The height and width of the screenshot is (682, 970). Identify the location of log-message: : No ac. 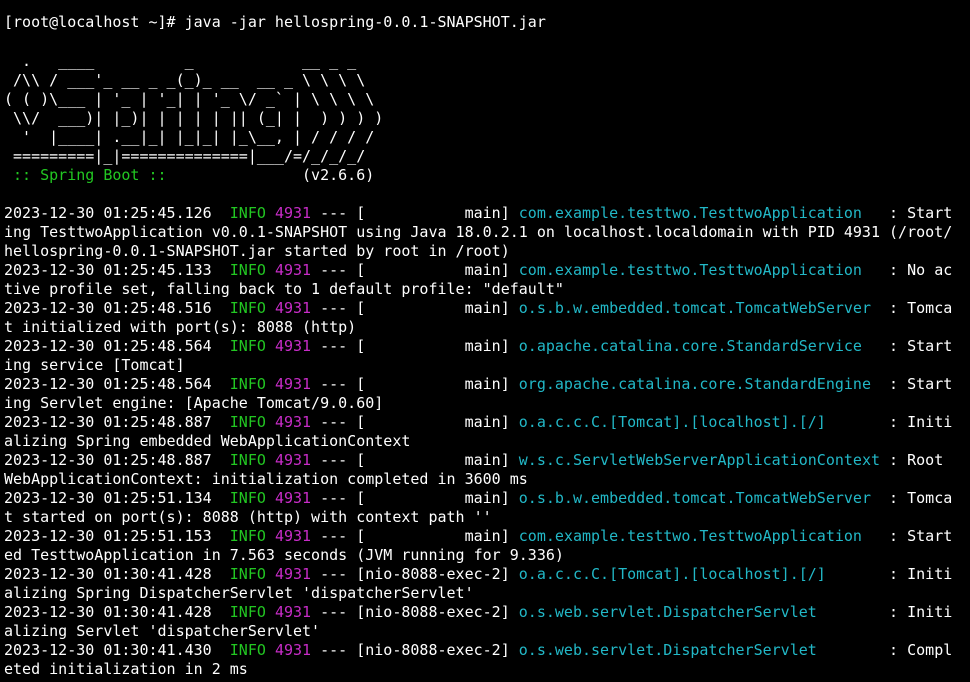
(916, 270).